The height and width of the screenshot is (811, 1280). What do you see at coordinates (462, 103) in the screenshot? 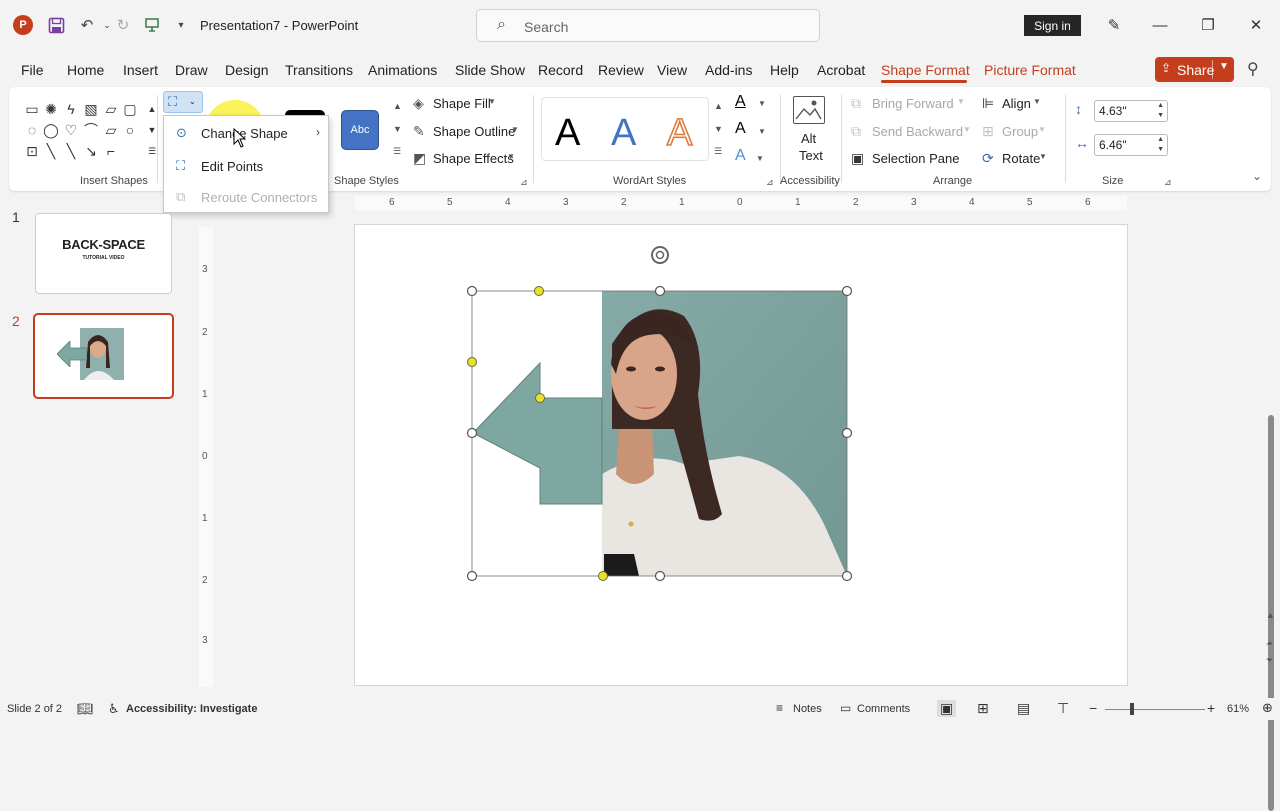
I see `shape-fill-button: Shape Fill` at bounding box center [462, 103].